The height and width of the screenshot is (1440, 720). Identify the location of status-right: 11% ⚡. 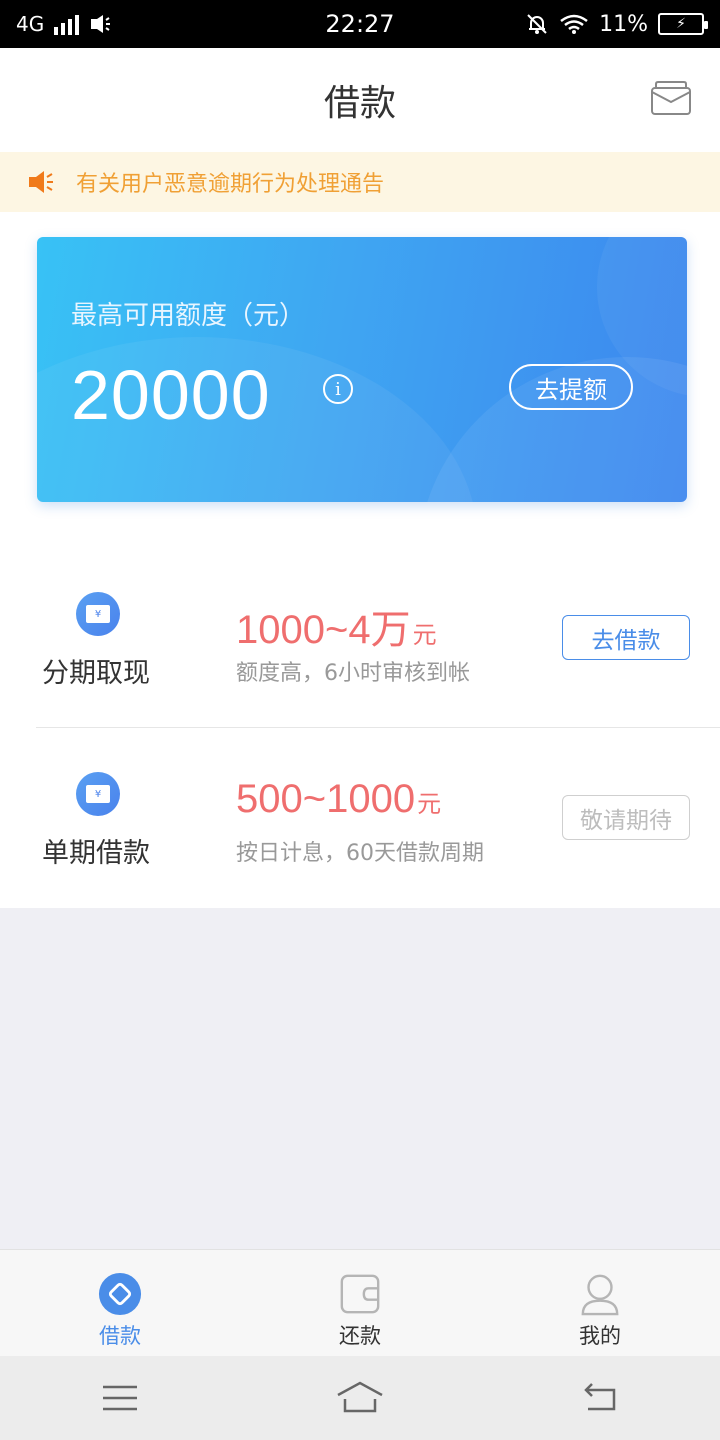
(616, 24).